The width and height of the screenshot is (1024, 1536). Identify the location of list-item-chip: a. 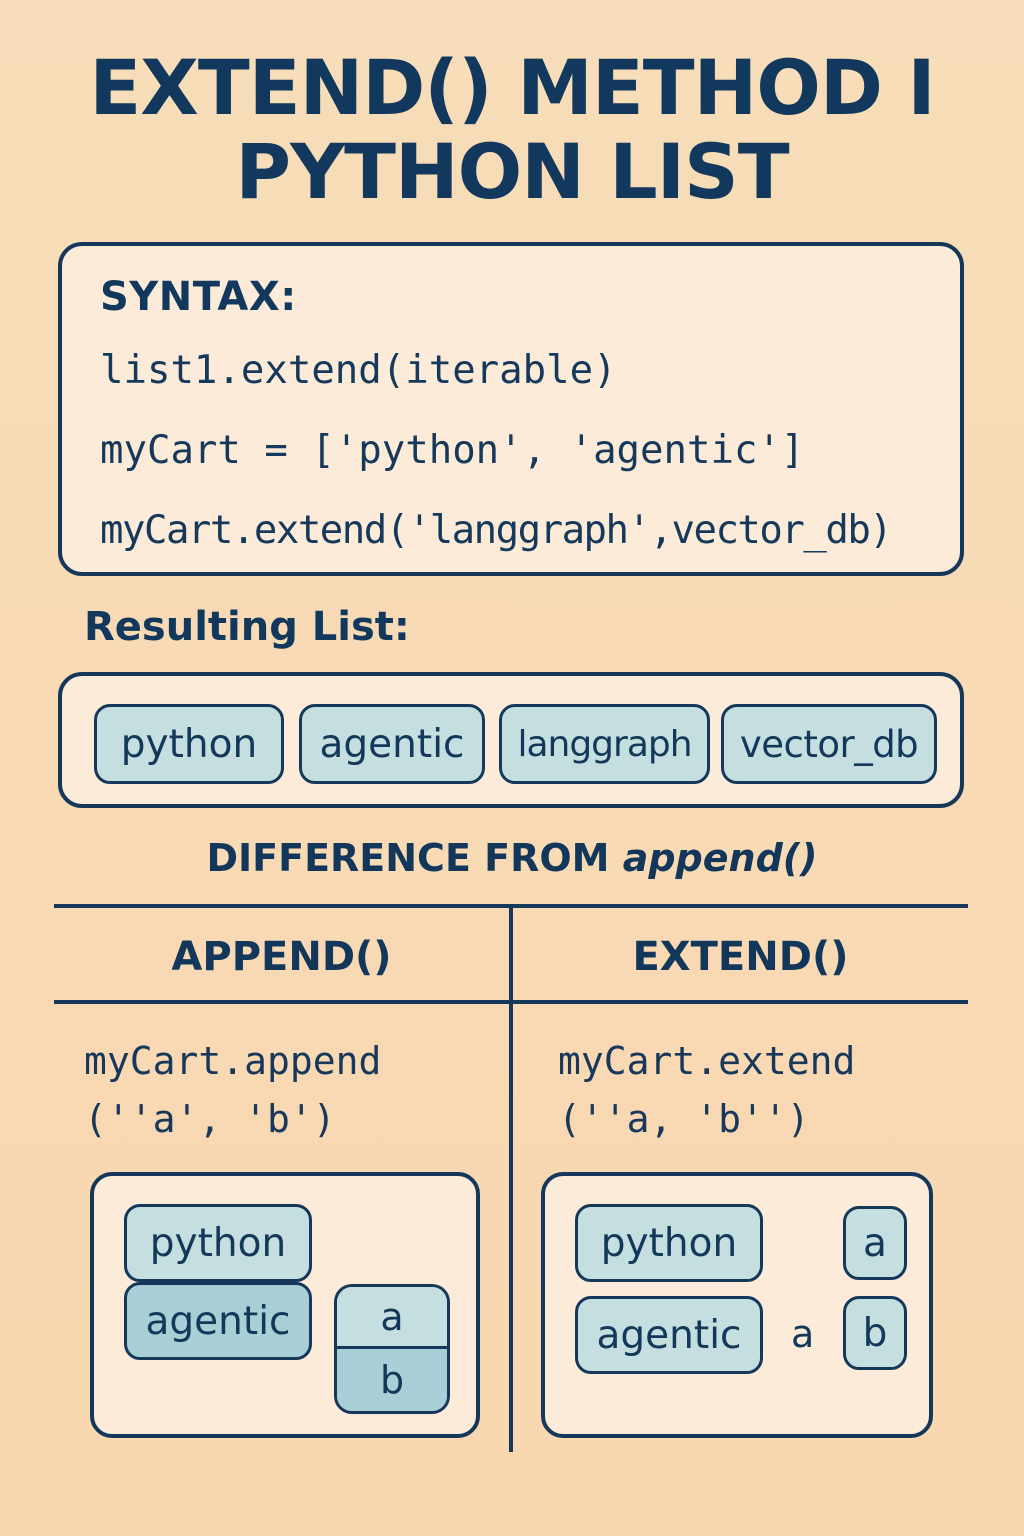
(875, 1243).